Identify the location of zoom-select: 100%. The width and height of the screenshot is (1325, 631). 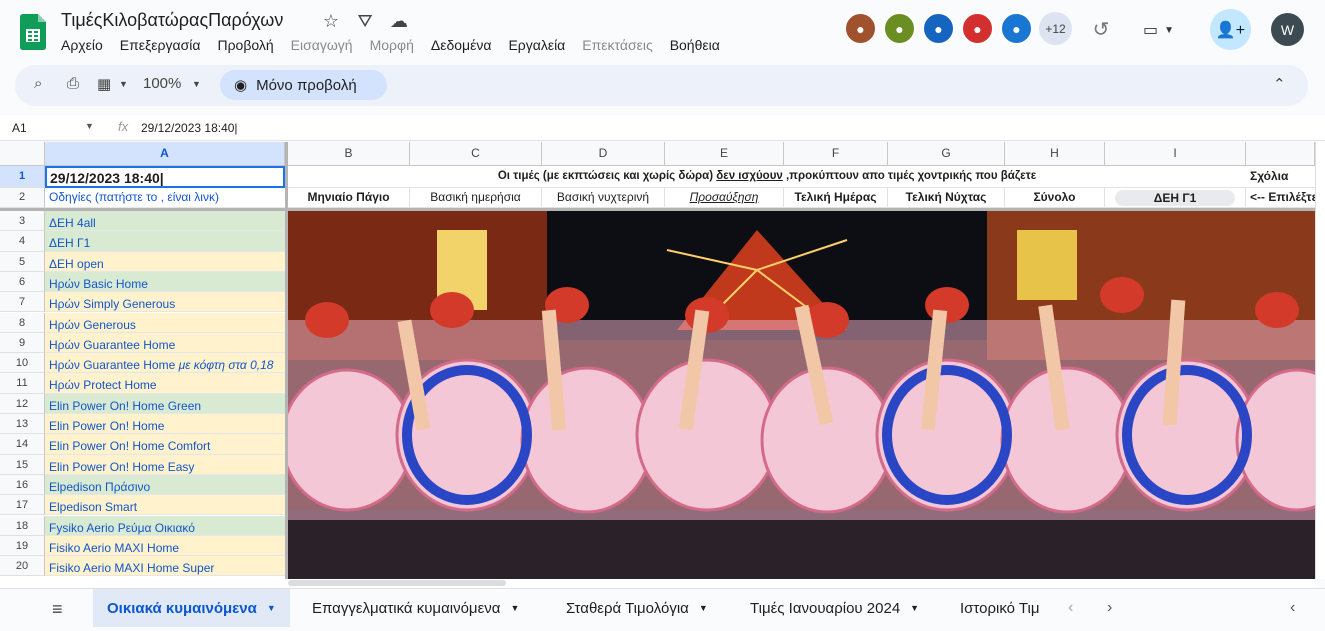
(162, 83).